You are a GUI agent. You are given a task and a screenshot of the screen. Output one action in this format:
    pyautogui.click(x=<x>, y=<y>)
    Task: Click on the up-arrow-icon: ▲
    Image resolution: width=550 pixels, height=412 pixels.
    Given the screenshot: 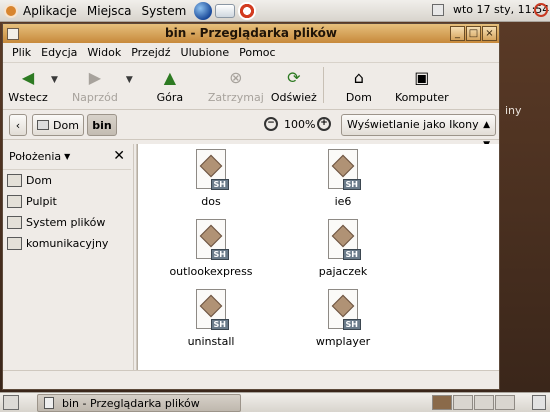 What is the action you would take?
    pyautogui.click(x=169, y=77)
    